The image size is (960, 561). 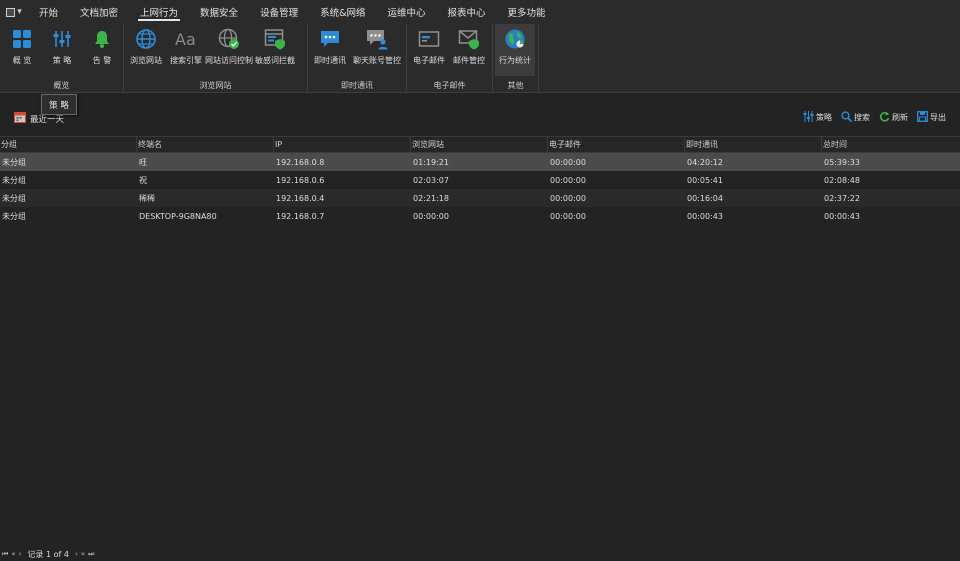 I want to click on ribbon-group-label: 浏览网站, so click(x=215, y=85).